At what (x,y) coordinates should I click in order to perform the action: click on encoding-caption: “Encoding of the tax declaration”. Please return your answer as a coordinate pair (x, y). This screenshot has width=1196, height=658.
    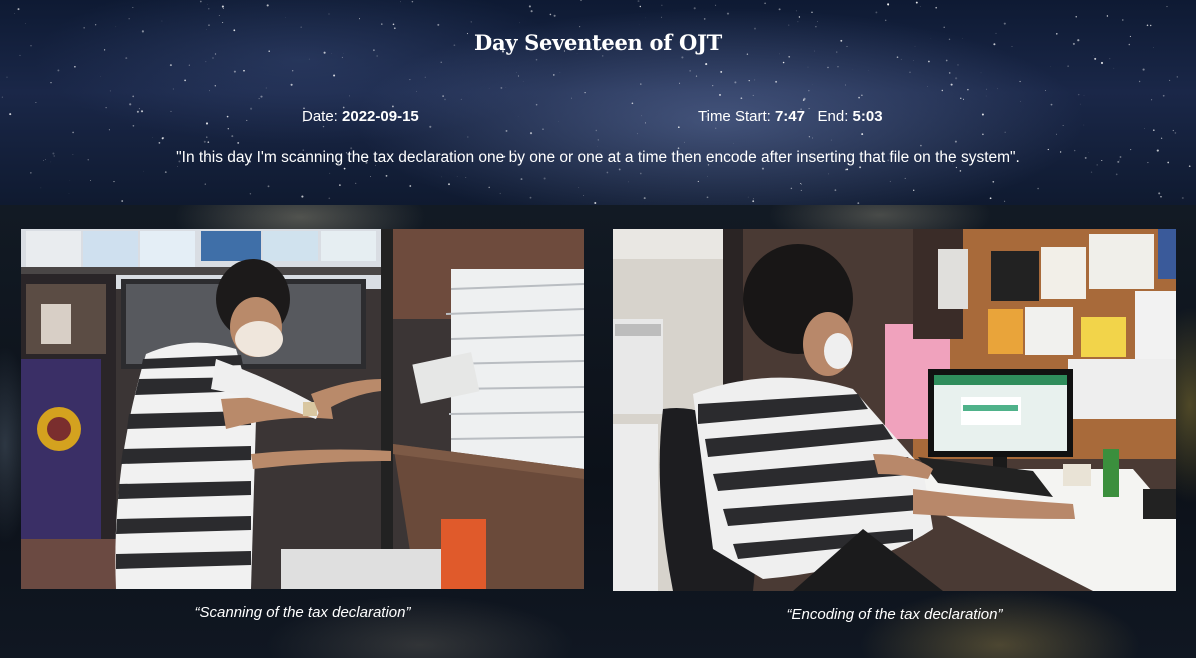
    Looking at the image, I should click on (894, 614).